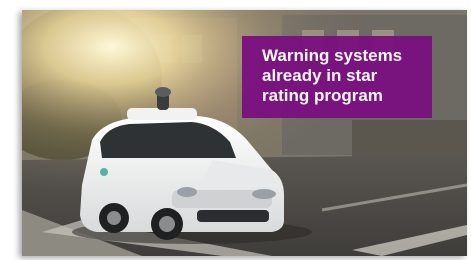 This screenshot has width=471, height=260. I want to click on caption-line-3: rating program, so click(322, 95).